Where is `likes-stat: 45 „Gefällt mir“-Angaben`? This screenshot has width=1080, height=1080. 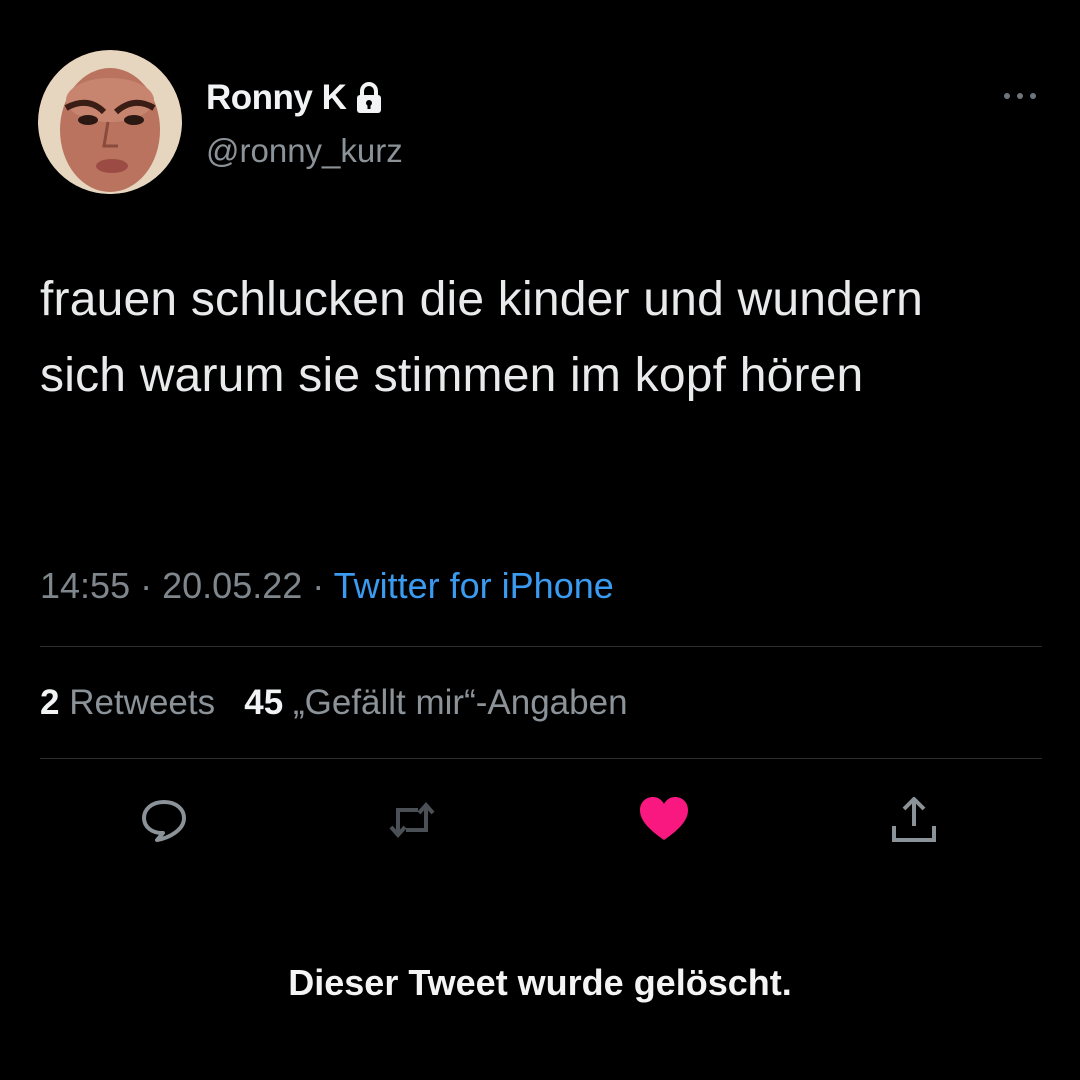 likes-stat: 45 „Gefällt mir“-Angaben is located at coordinates (435, 702).